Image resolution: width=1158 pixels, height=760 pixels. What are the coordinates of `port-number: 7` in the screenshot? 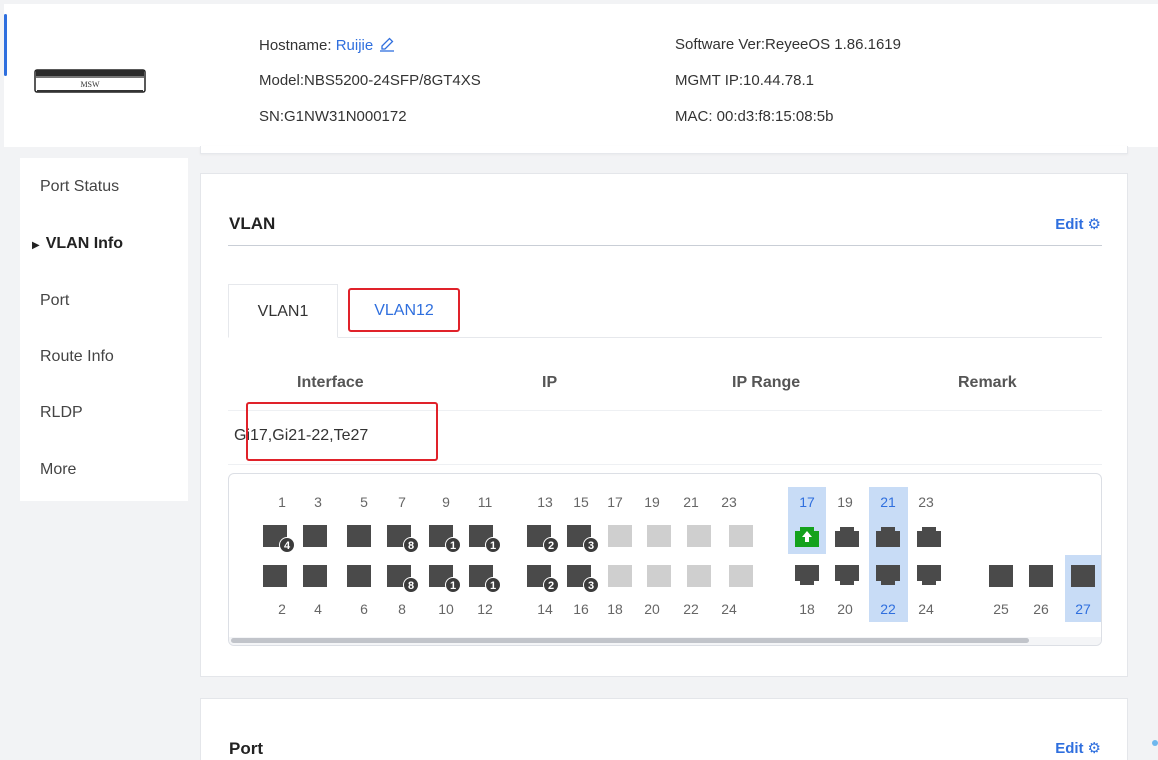 It's located at (402, 502).